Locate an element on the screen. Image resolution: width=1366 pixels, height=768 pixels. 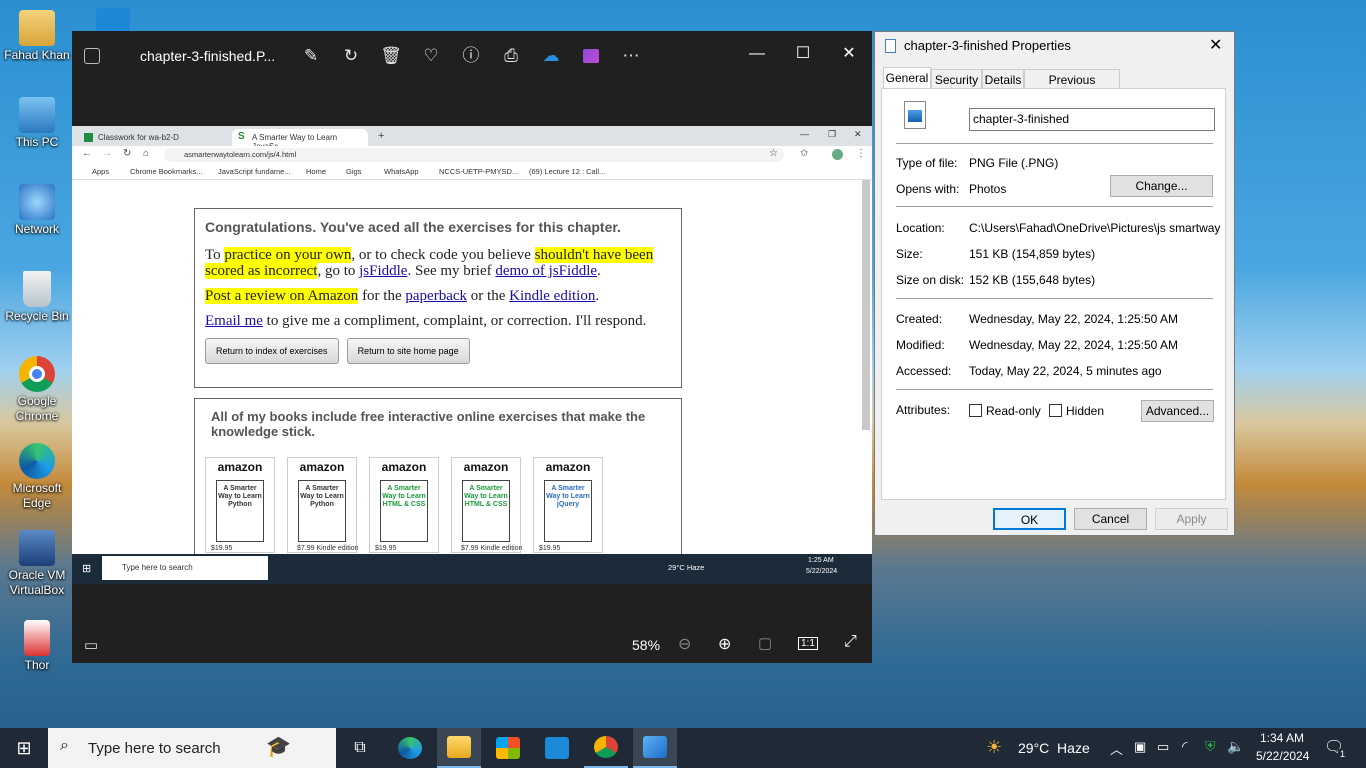
paperback-link: paperback is located at coordinates (436, 296).